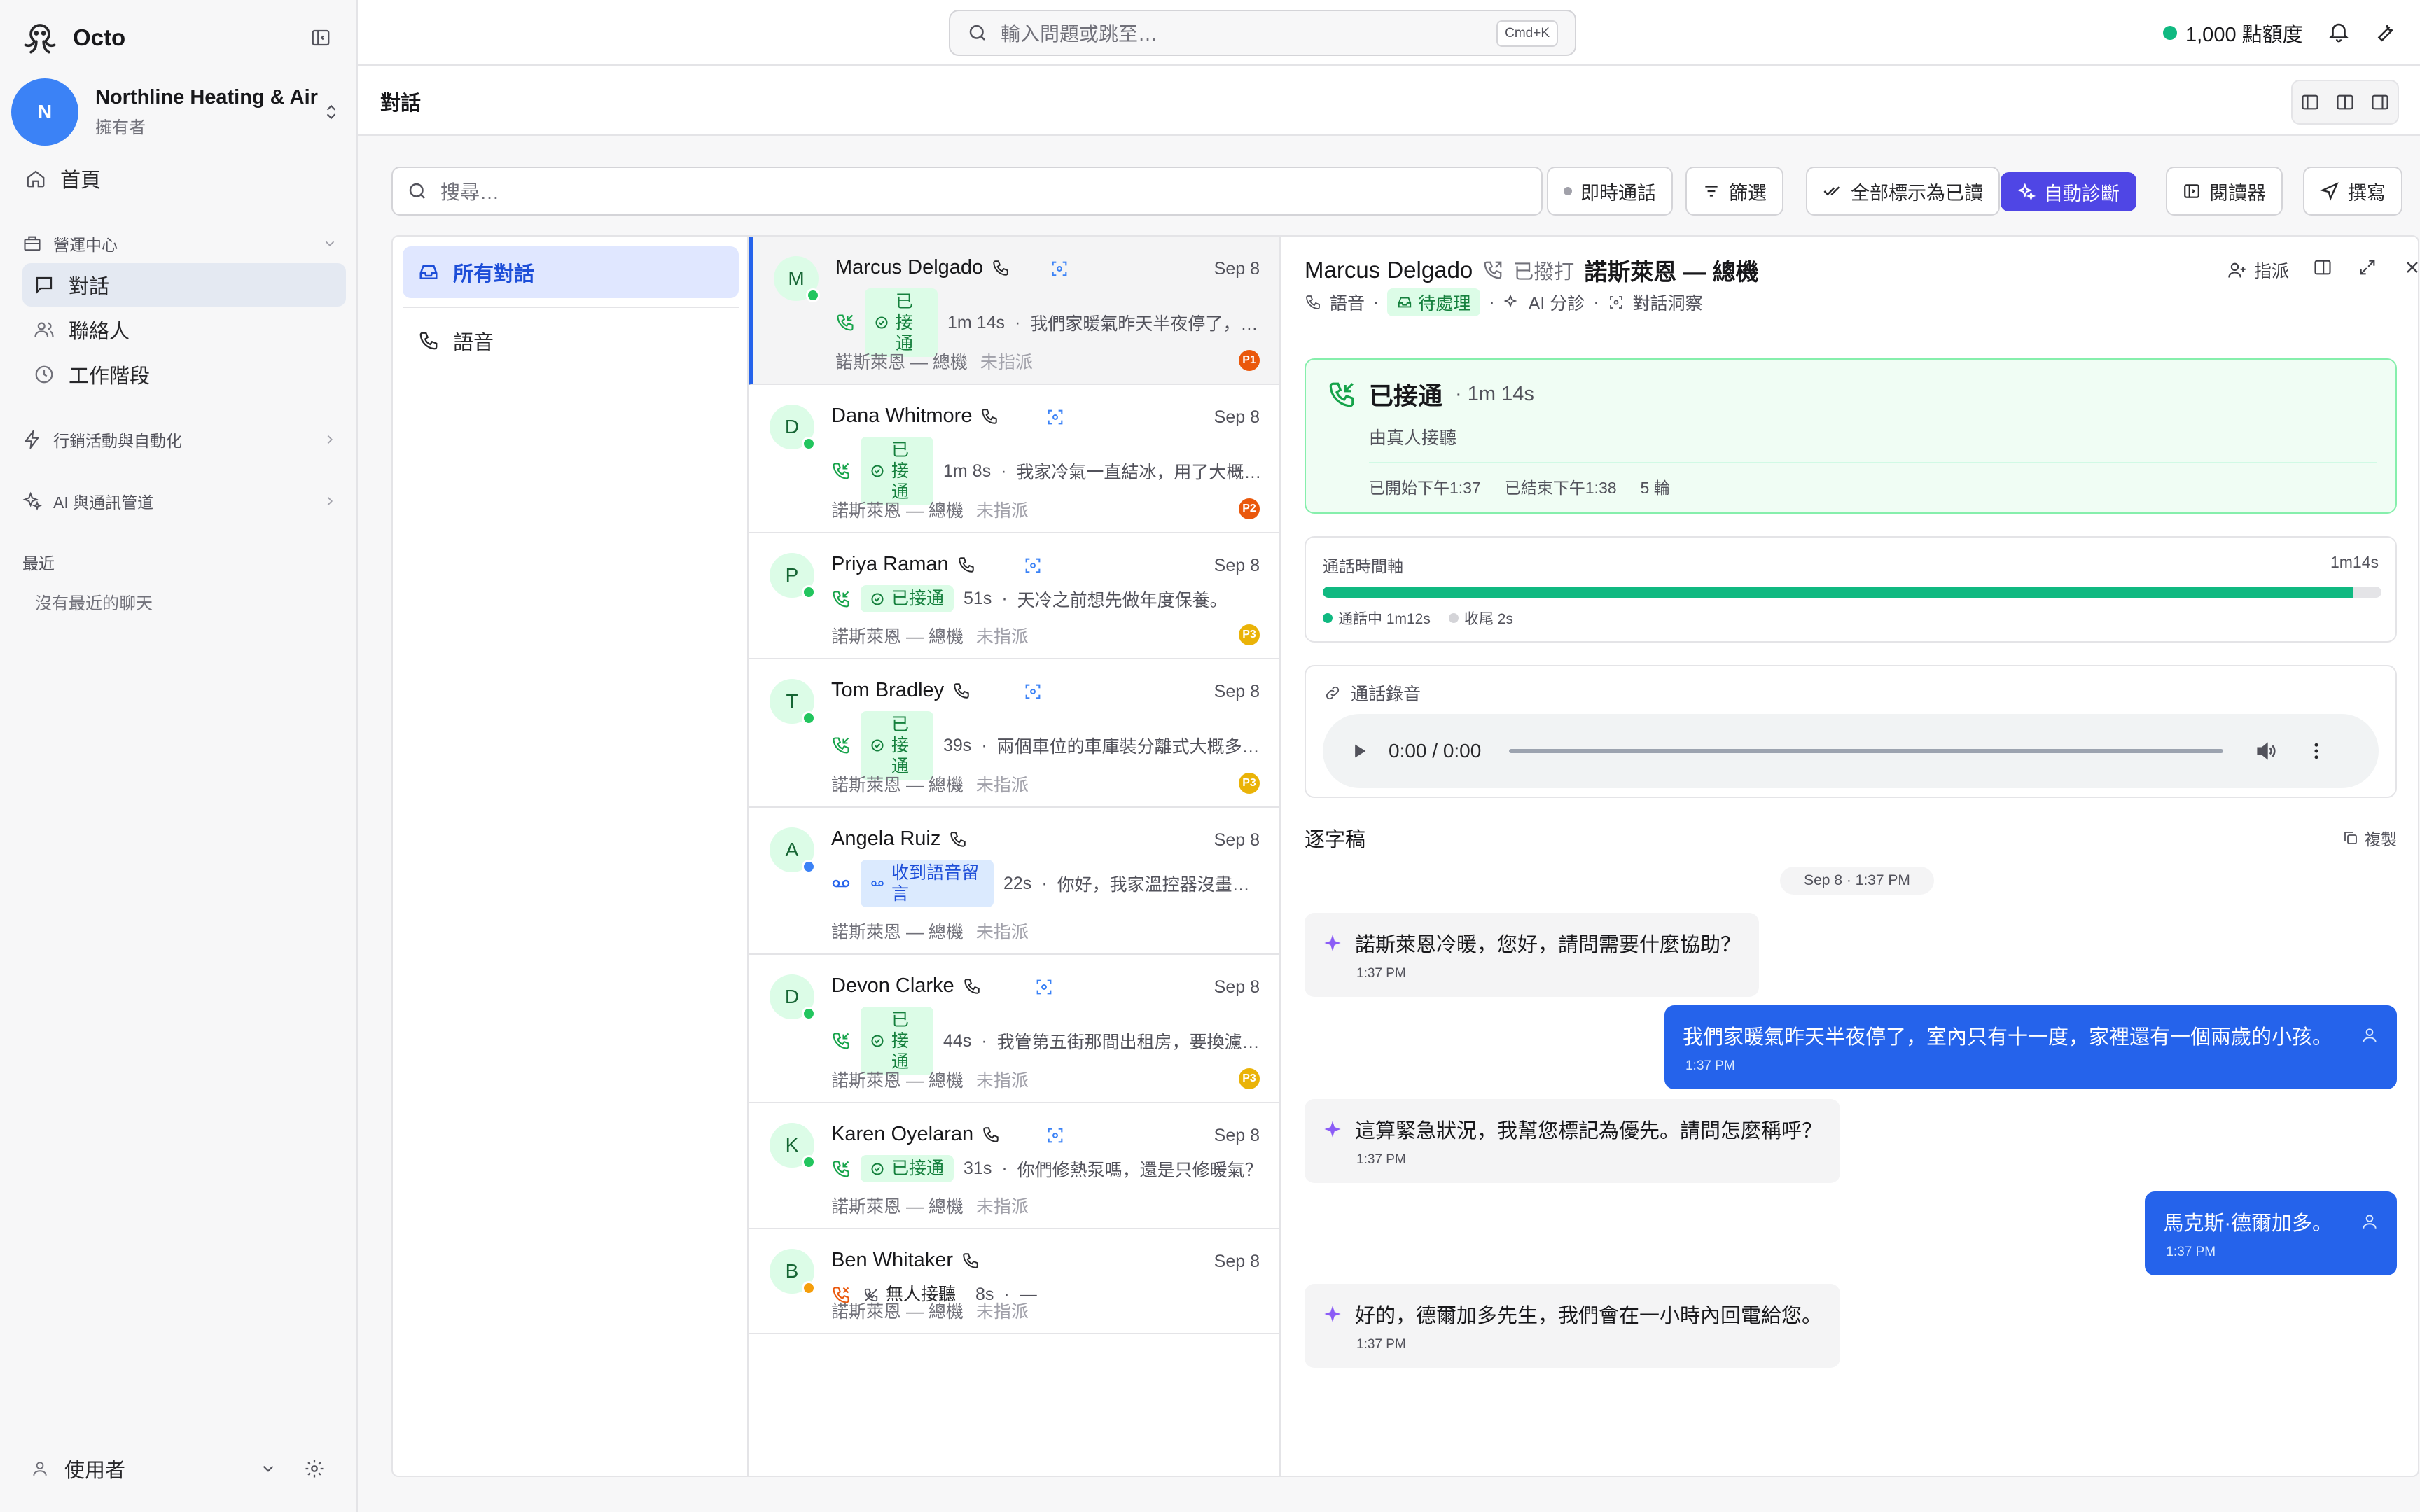  What do you see at coordinates (978, 32) in the screenshot?
I see `search-icon` at bounding box center [978, 32].